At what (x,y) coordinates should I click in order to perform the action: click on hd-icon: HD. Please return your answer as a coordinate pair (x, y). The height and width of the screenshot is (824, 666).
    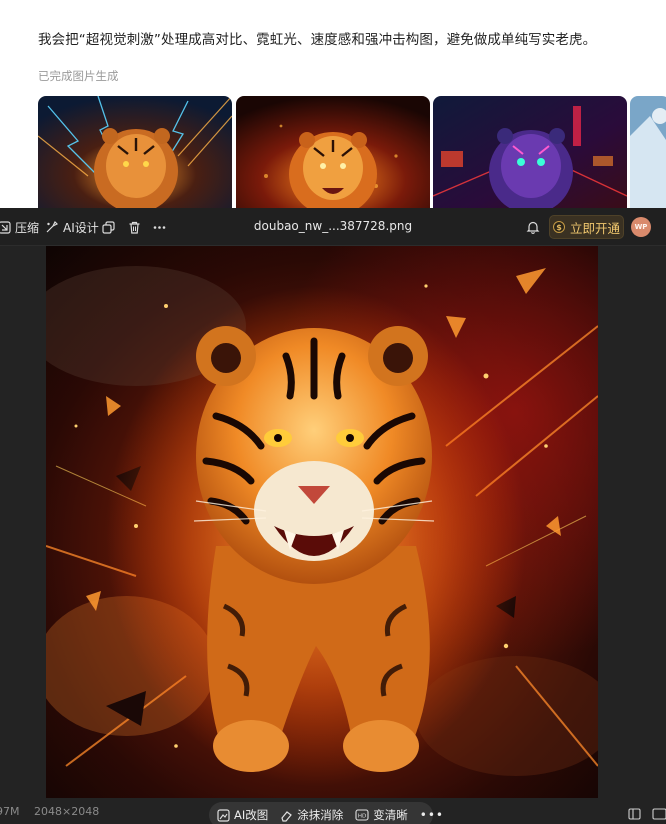
    Looking at the image, I should click on (362, 815).